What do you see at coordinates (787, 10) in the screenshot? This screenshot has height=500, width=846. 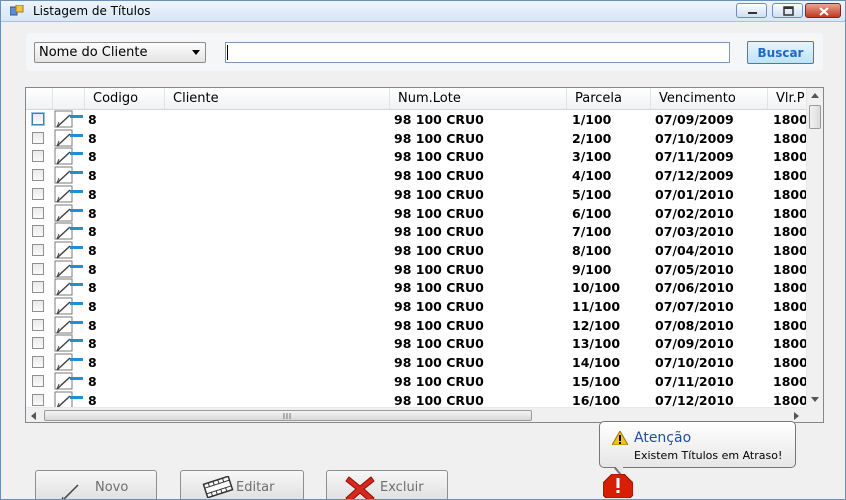 I see `maximize-button` at bounding box center [787, 10].